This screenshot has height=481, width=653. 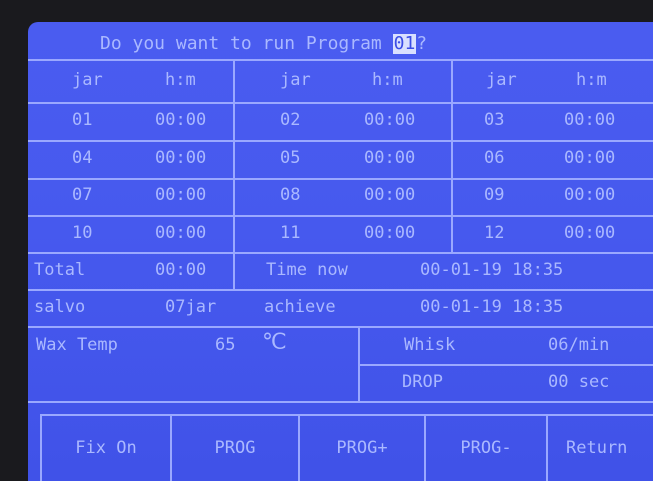 I want to click on jar-number: 11, so click(x=290, y=233).